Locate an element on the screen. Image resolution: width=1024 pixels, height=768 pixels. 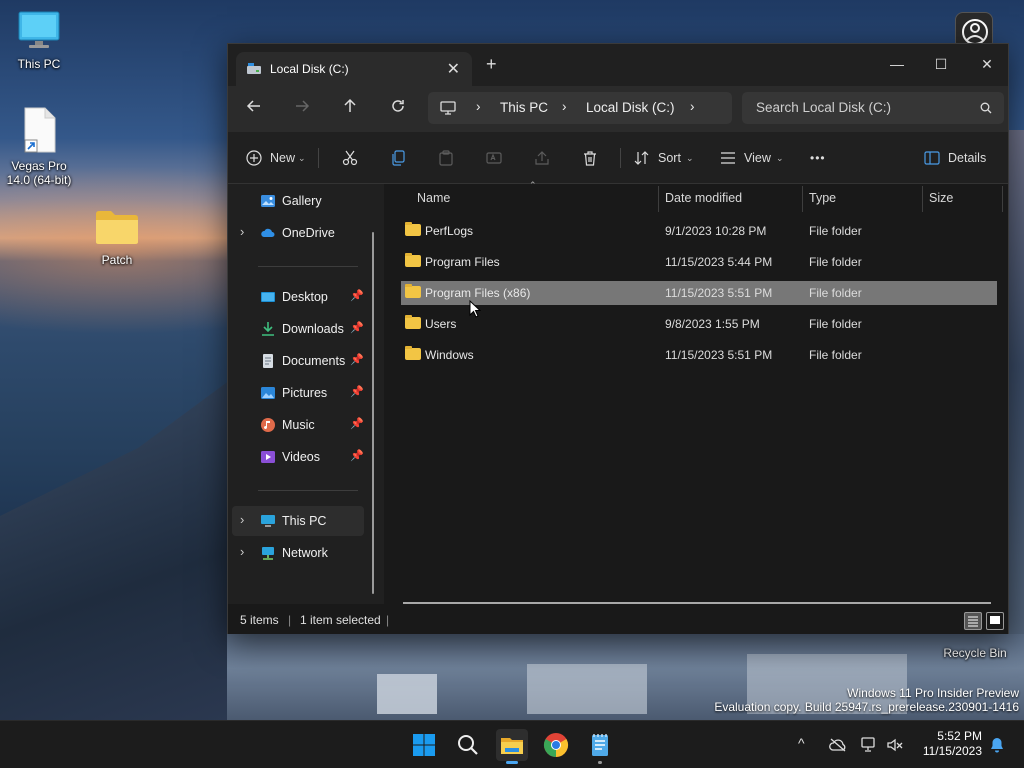
network-icon is located at coordinates (869, 745).